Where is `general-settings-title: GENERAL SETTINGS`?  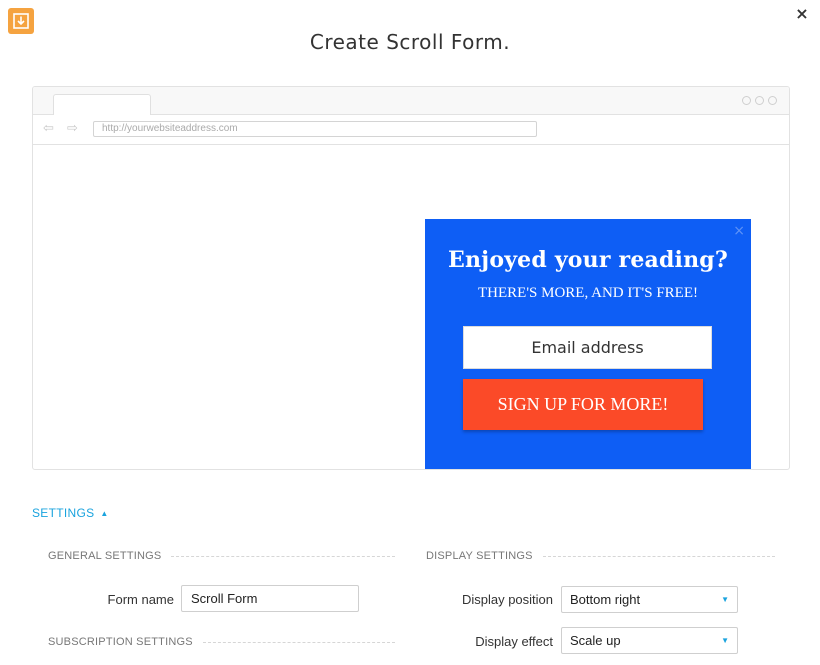 general-settings-title: GENERAL SETTINGS is located at coordinates (105, 556).